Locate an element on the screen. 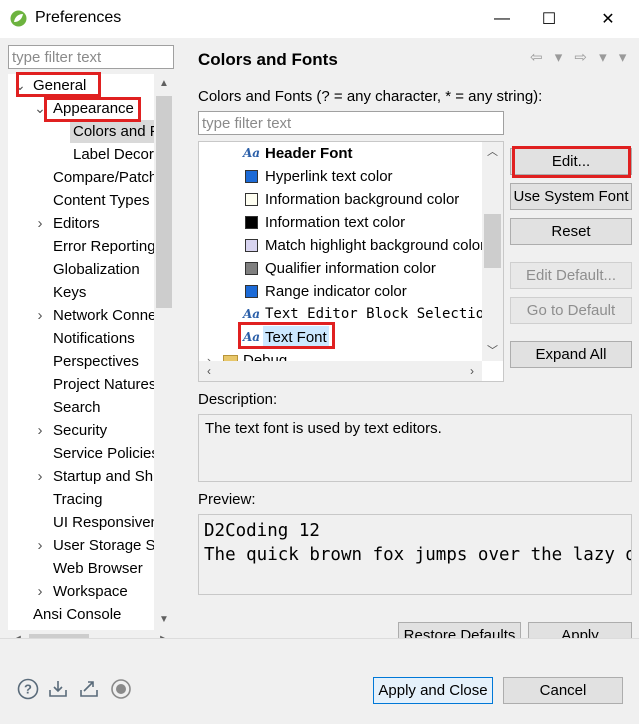  spring-leaf-icon is located at coordinates (18, 18).